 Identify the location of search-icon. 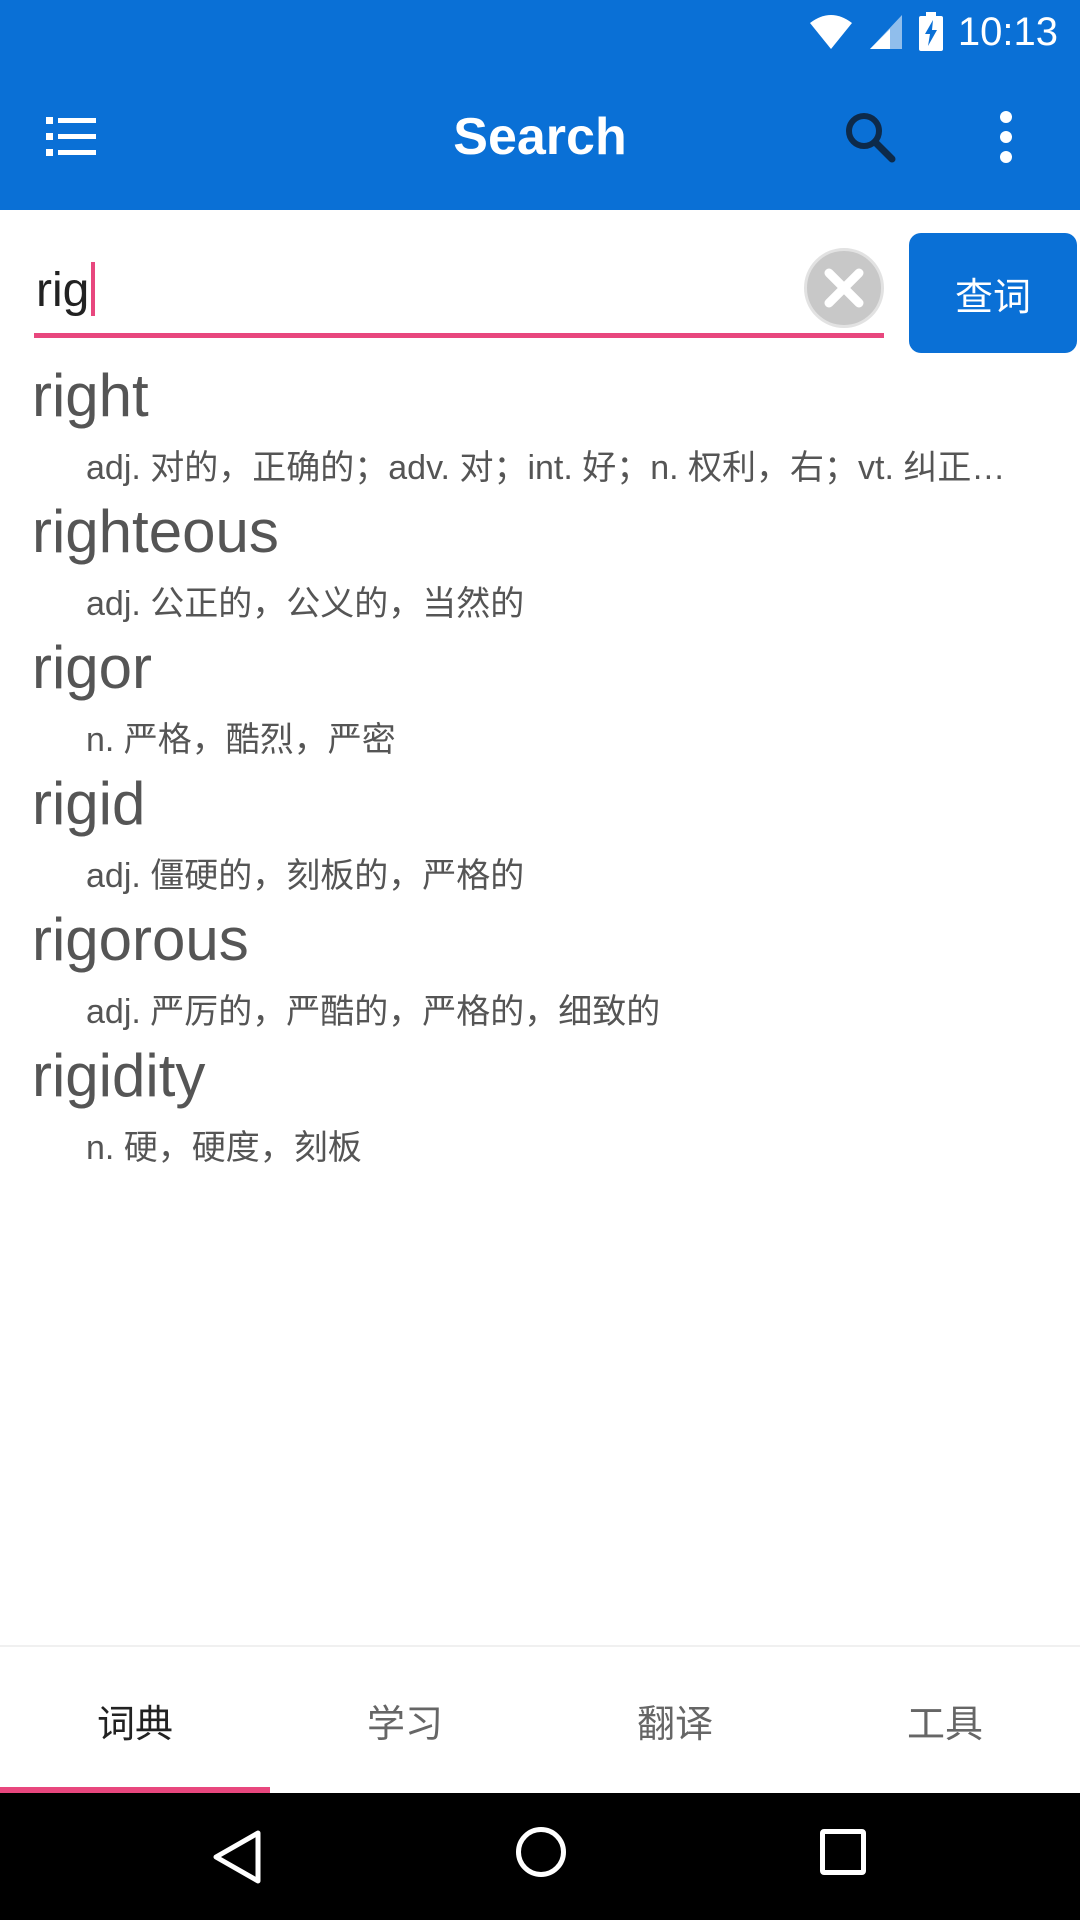
(871, 138).